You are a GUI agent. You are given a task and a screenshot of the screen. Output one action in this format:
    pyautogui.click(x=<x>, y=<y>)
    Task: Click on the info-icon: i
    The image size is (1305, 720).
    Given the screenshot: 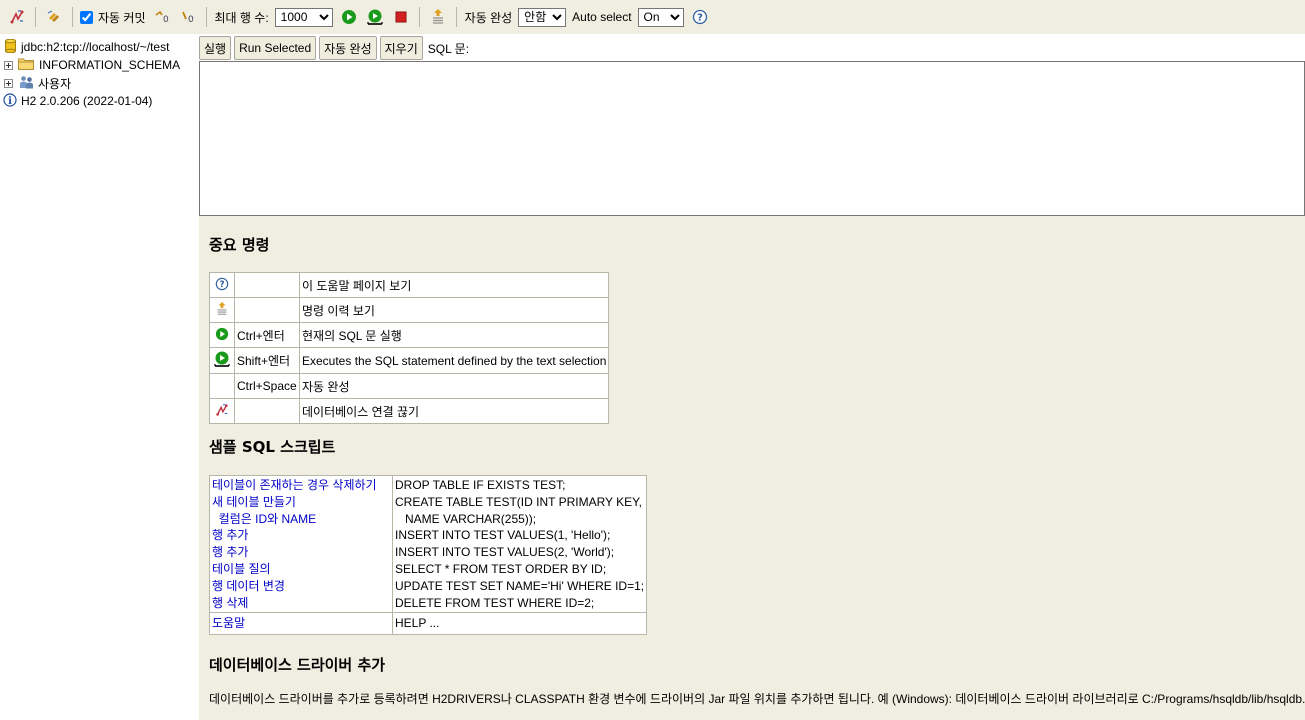 What is the action you would take?
    pyautogui.click(x=10, y=101)
    